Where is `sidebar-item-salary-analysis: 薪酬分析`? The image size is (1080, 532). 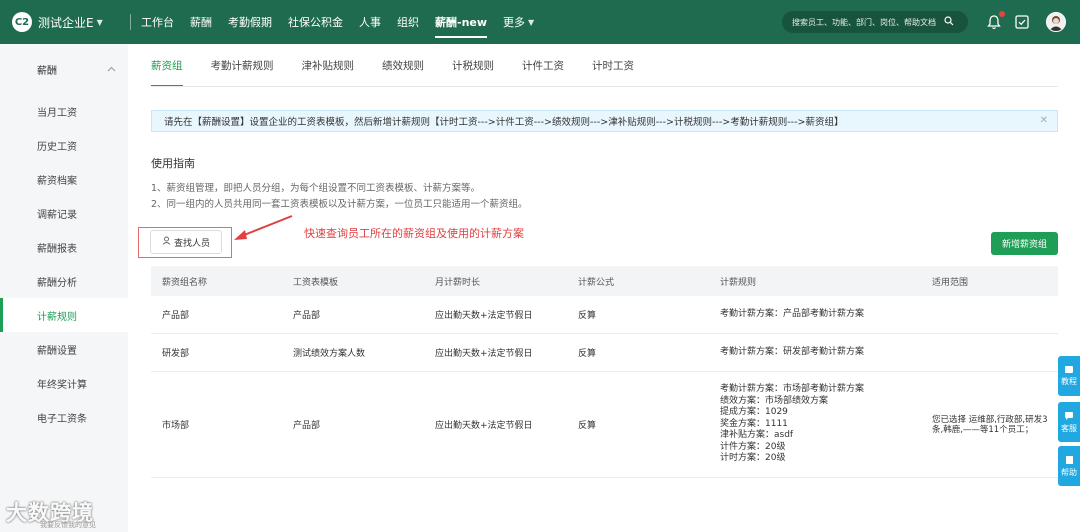 sidebar-item-salary-analysis: 薪酬分析 is located at coordinates (64, 281).